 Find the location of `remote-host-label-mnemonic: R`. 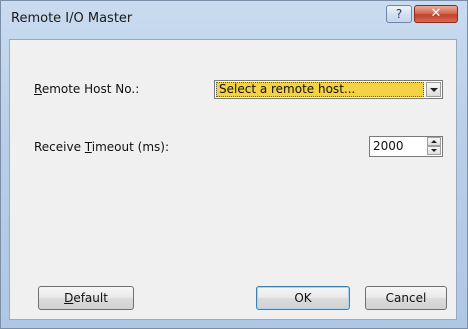

remote-host-label-mnemonic: R is located at coordinates (38, 89).